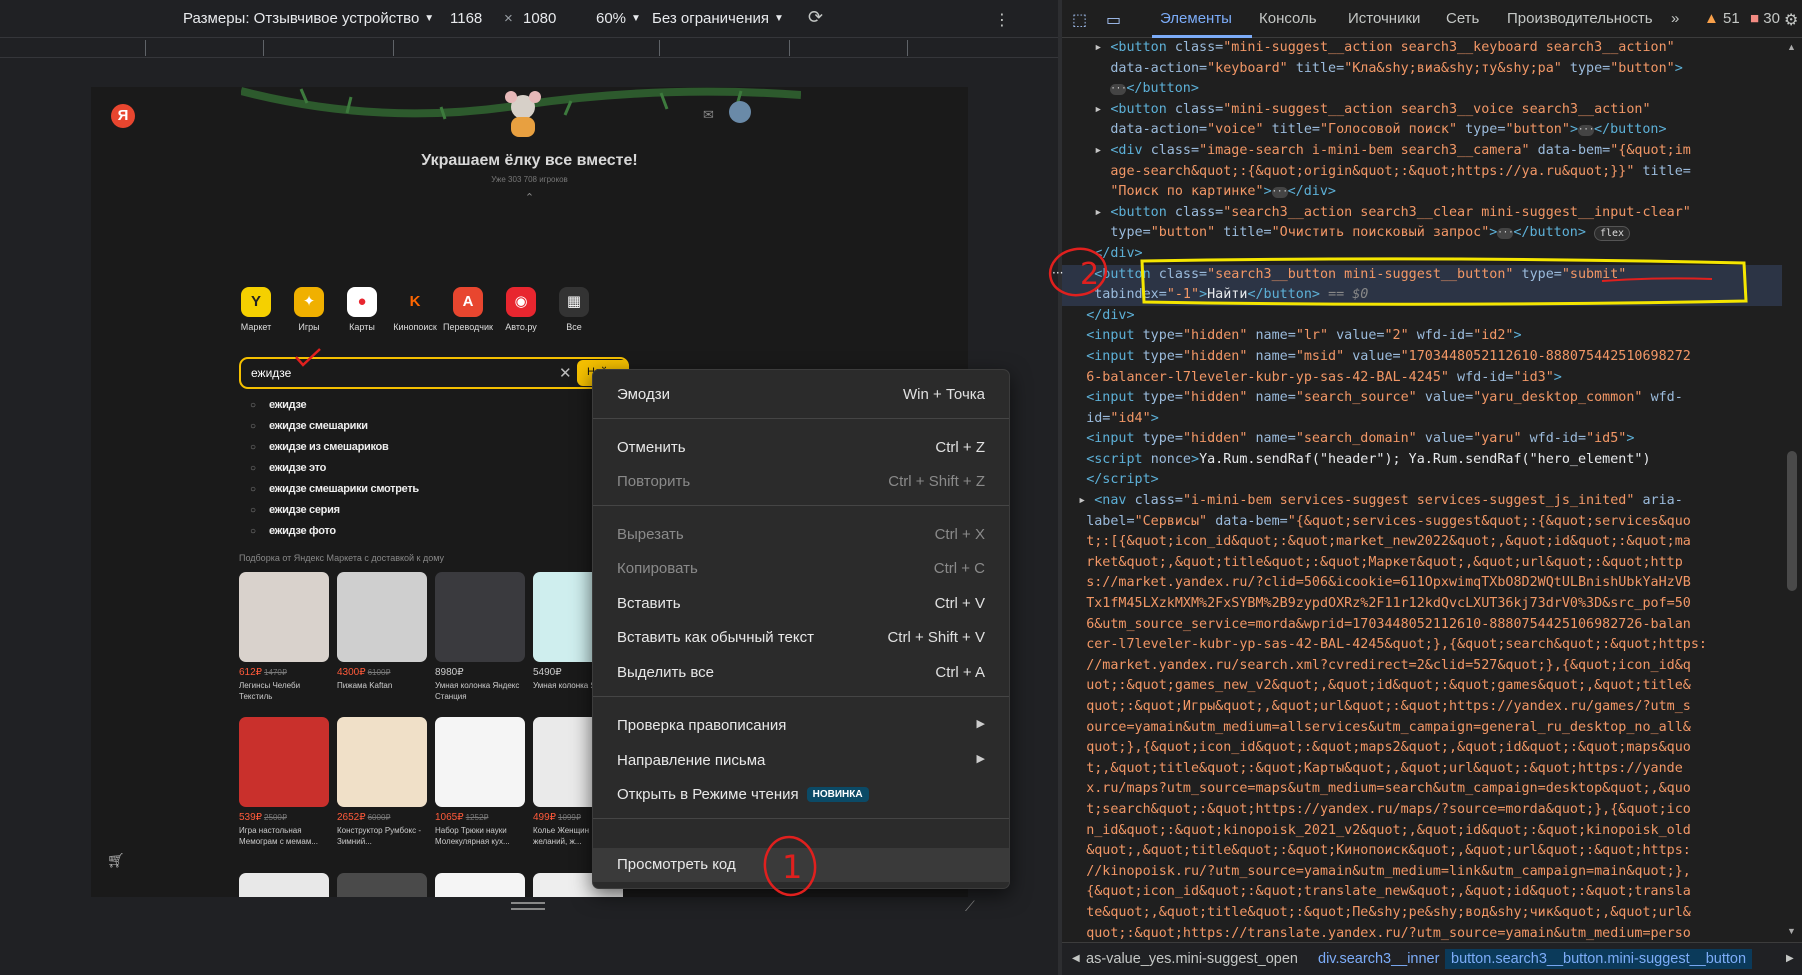 The height and width of the screenshot is (975, 1802). I want to click on suggestion-item: ежидзе смешарики смотреть, so click(434, 489).